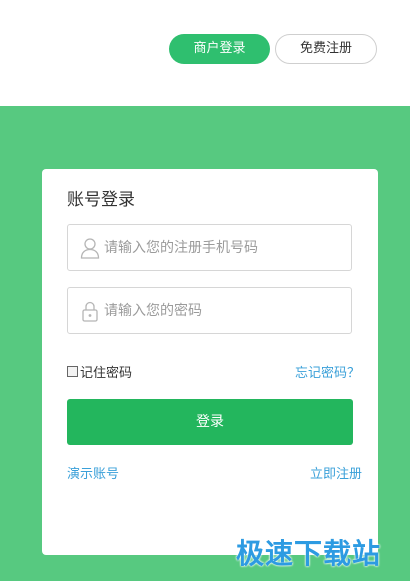 The width and height of the screenshot is (410, 581). I want to click on remember-password: 记住密码, so click(99, 371).